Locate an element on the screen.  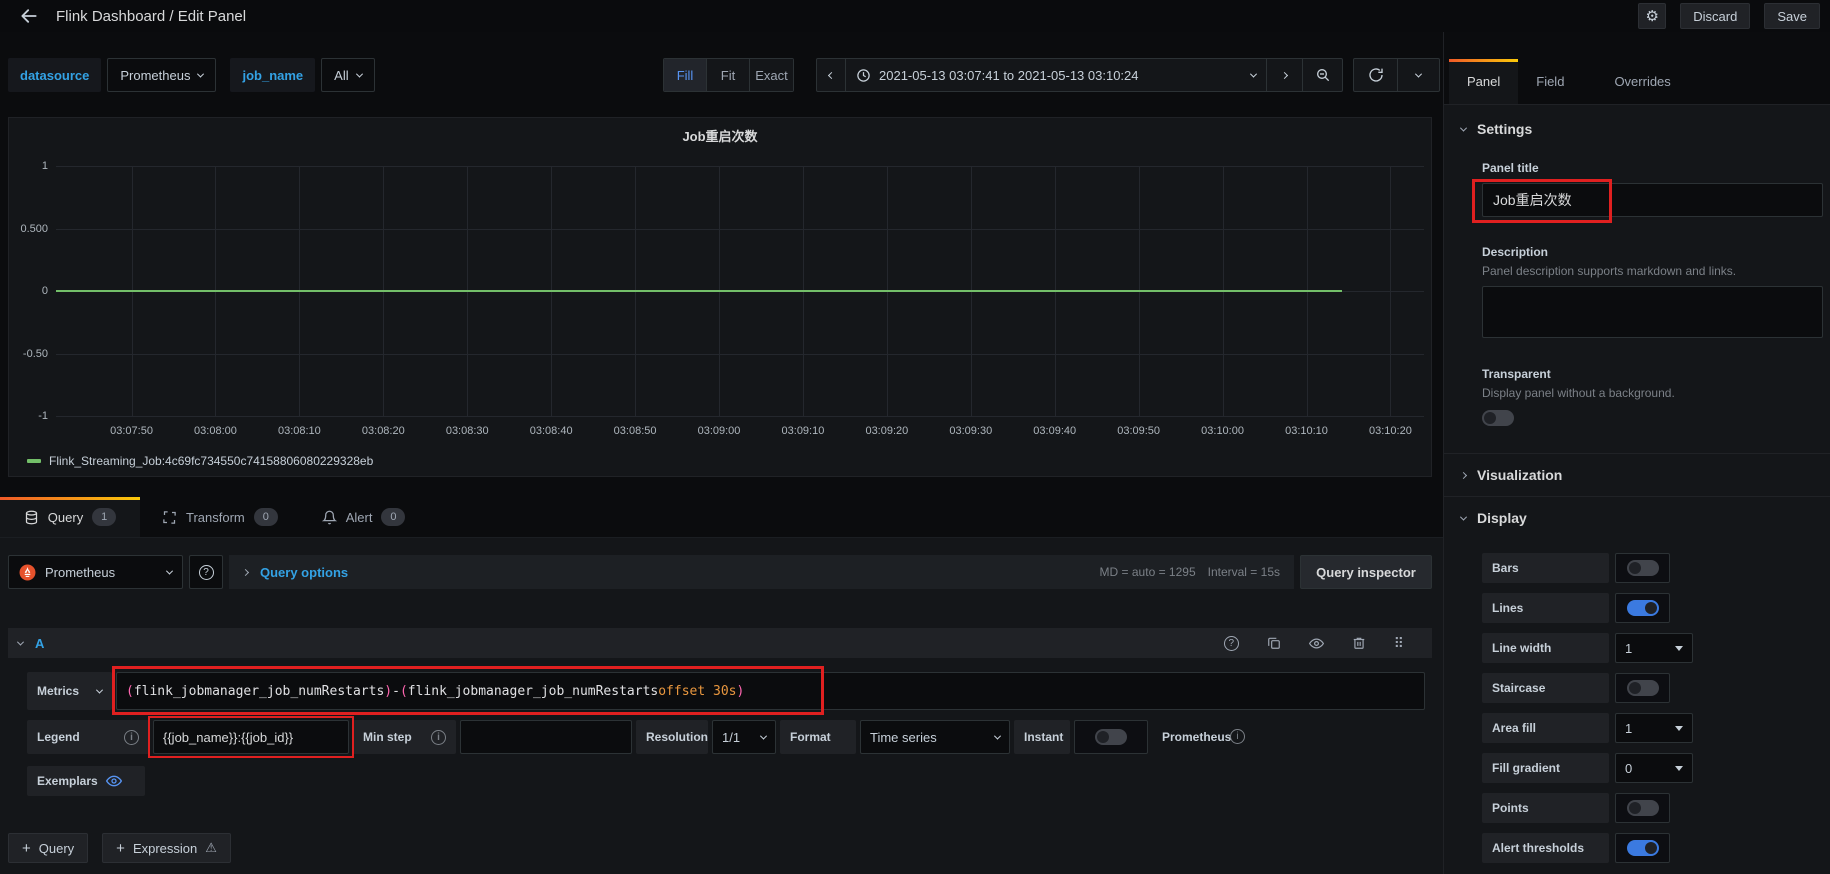
tab-alert: Alert 0 is located at coordinates (364, 517).